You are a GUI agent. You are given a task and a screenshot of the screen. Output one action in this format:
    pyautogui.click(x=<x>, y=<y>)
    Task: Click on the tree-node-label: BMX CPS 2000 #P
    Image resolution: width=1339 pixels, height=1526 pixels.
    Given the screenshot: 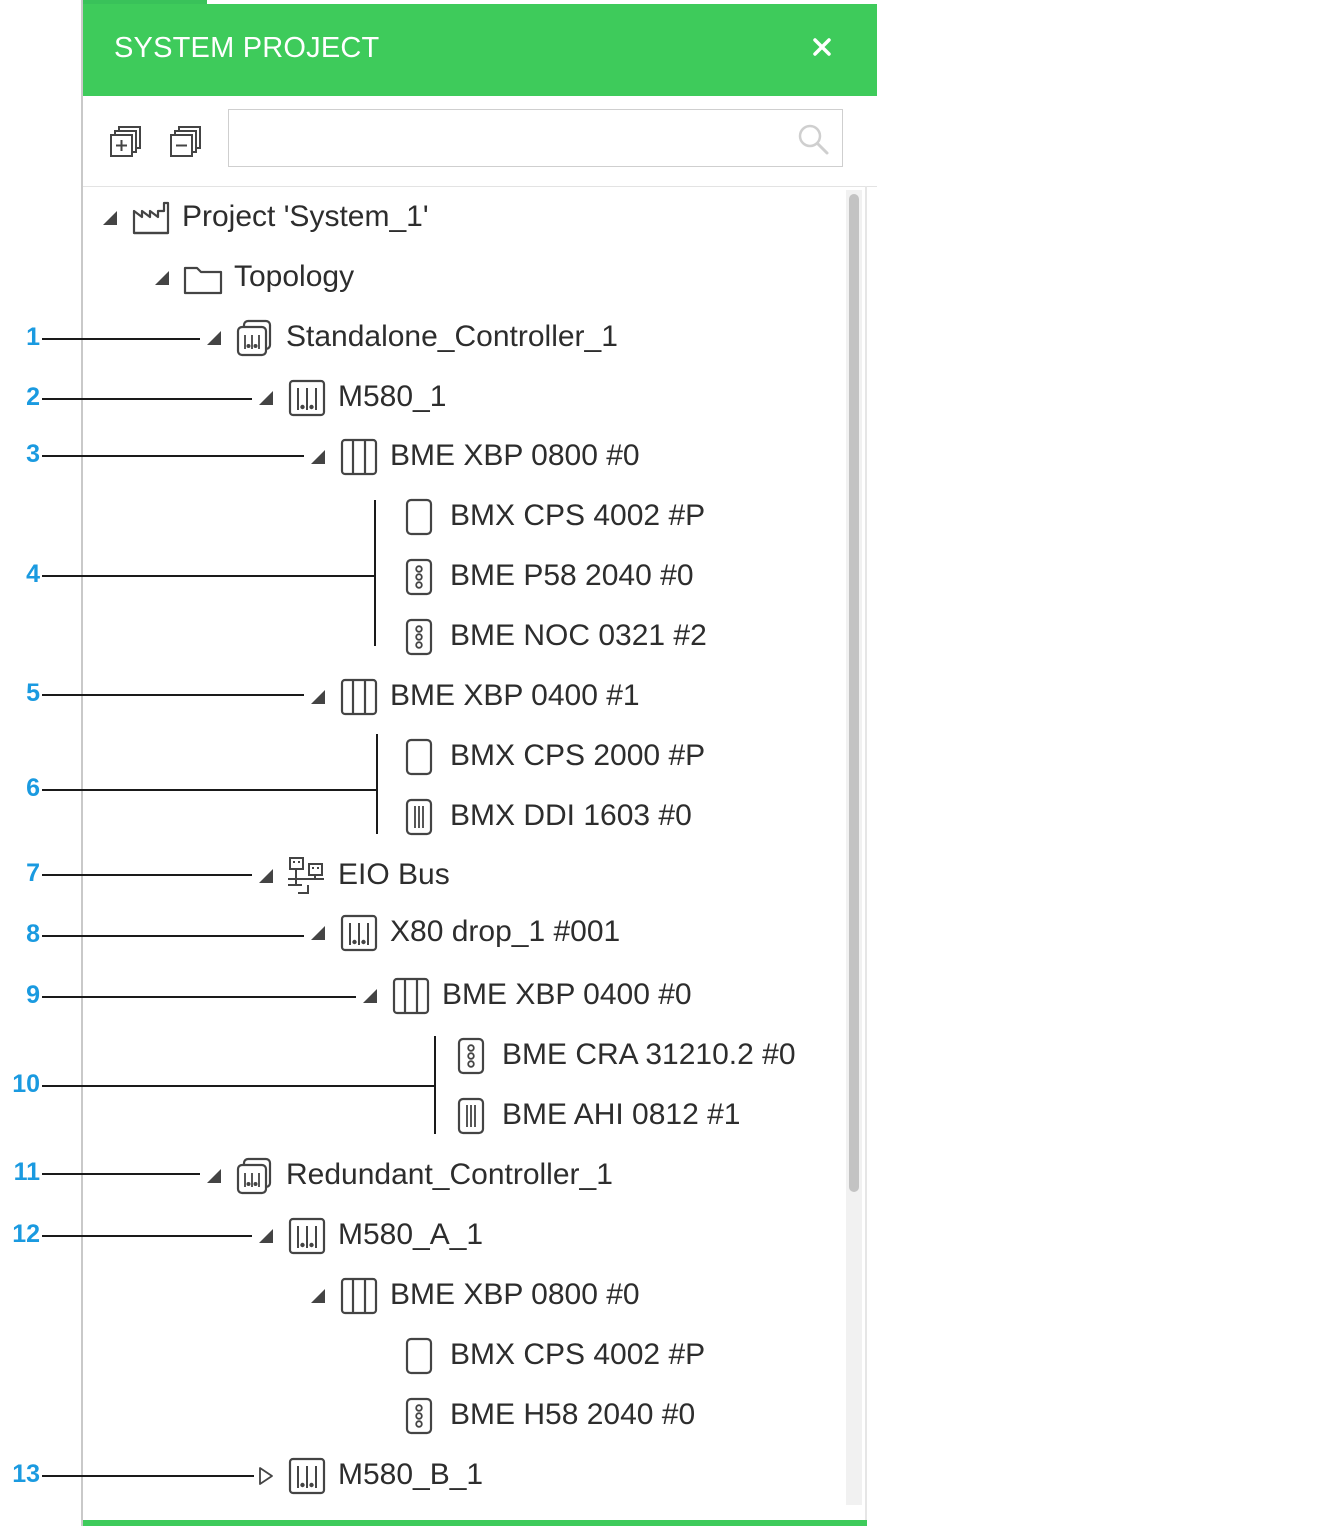 What is the action you would take?
    pyautogui.click(x=578, y=755)
    